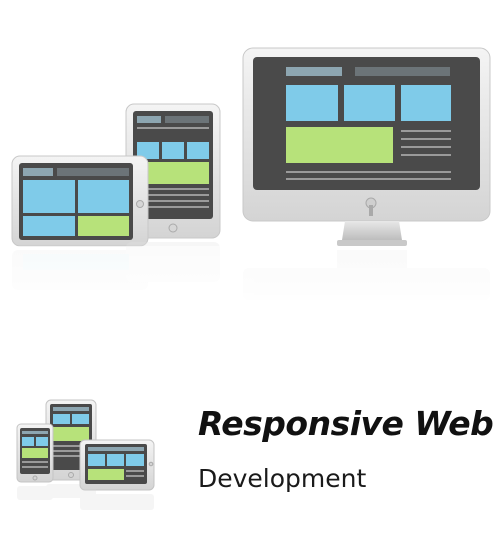  What do you see at coordinates (117, 465) in the screenshot?
I see `tablet-landscape-small-icon` at bounding box center [117, 465].